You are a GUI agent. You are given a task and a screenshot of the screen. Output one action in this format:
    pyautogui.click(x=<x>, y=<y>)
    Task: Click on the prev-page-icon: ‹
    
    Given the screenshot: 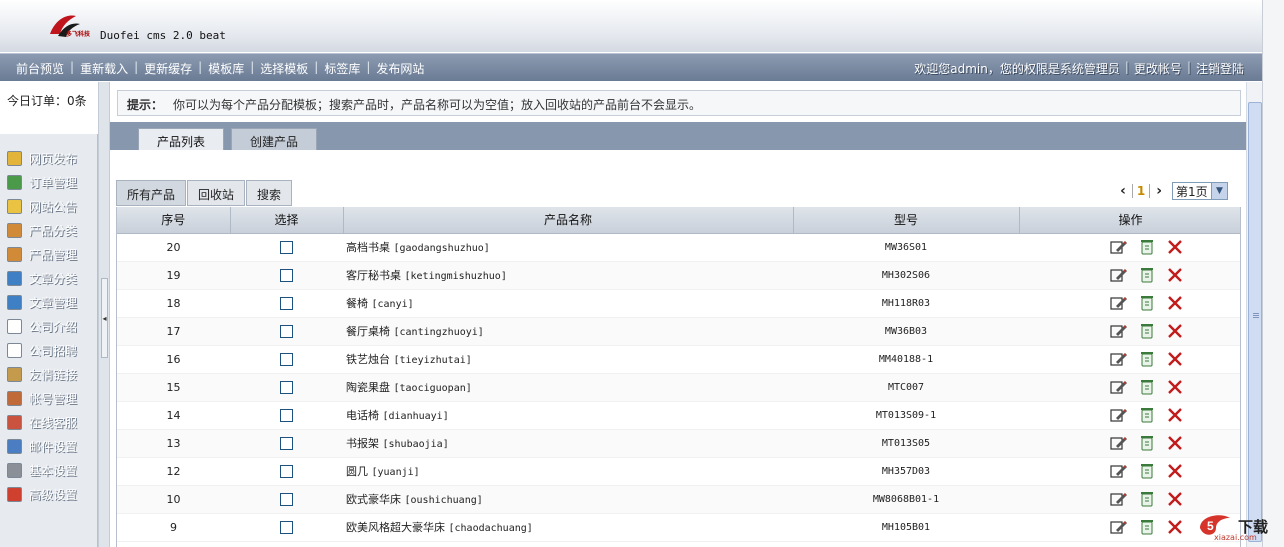 What is the action you would take?
    pyautogui.click(x=1123, y=191)
    